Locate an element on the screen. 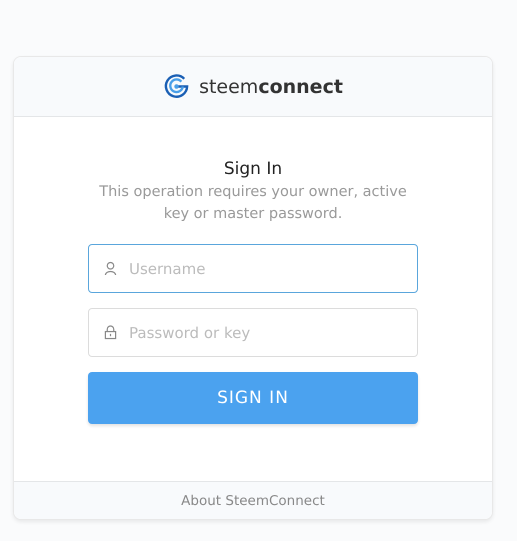 This screenshot has height=541, width=517. form-title: Sign In is located at coordinates (253, 169).